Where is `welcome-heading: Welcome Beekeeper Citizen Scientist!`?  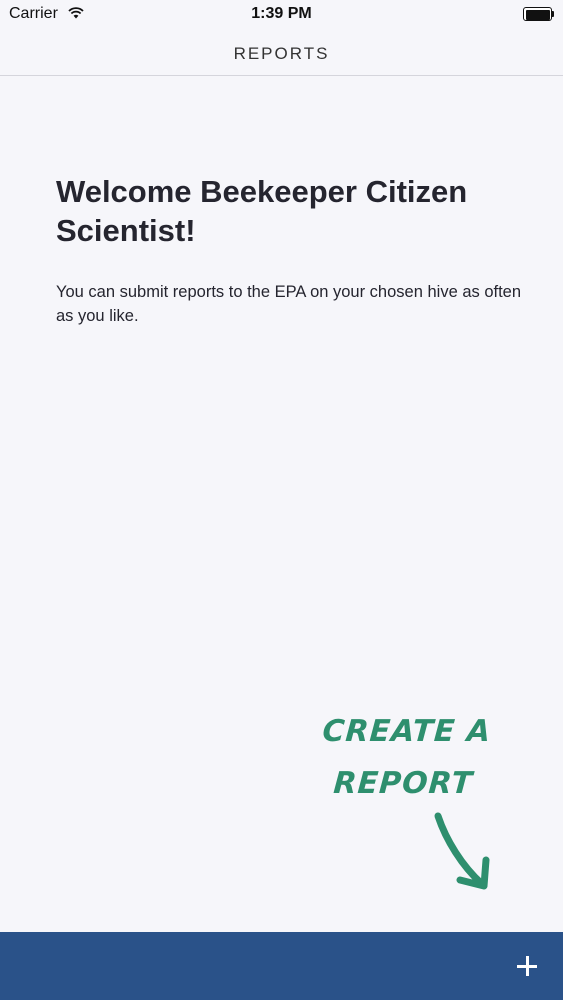 welcome-heading: Welcome Beekeeper Citizen Scientist! is located at coordinates (262, 211).